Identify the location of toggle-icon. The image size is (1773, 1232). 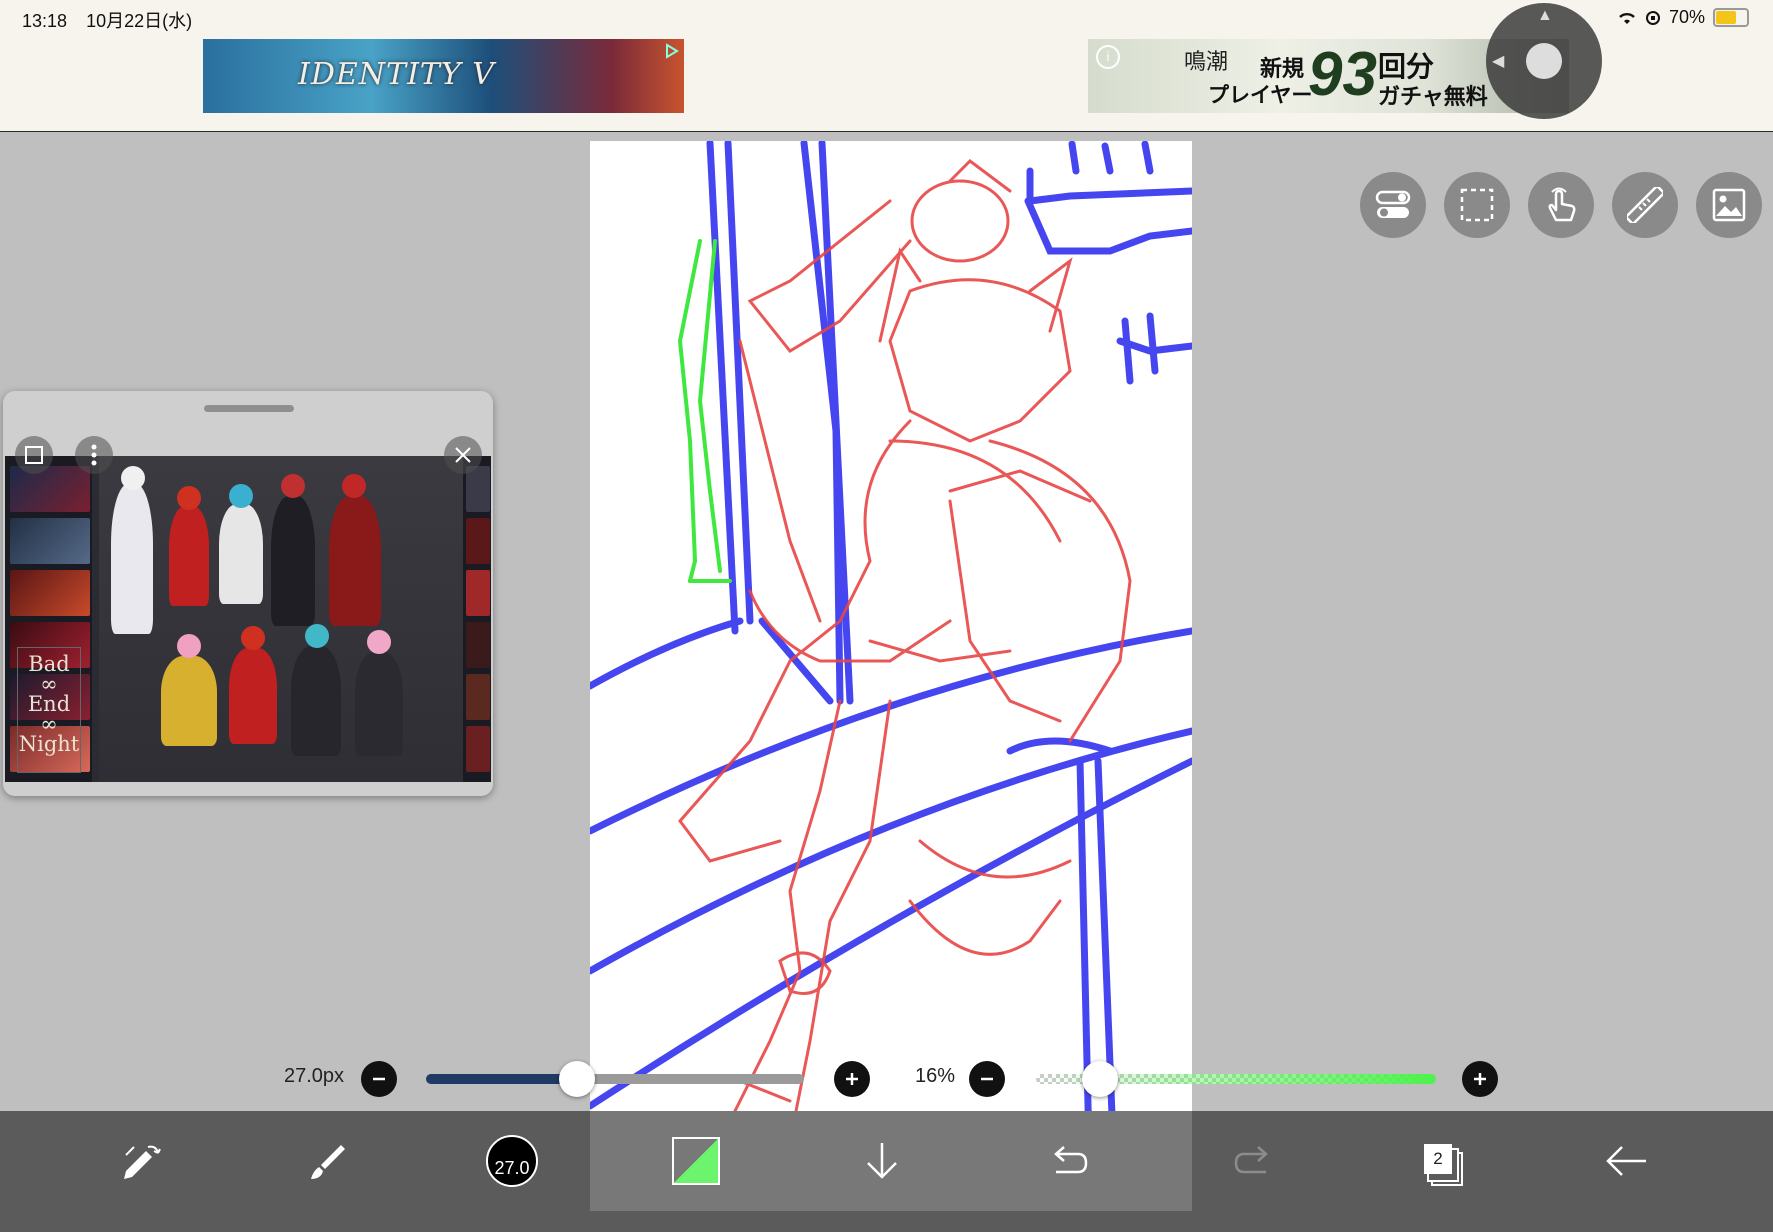
(1393, 204).